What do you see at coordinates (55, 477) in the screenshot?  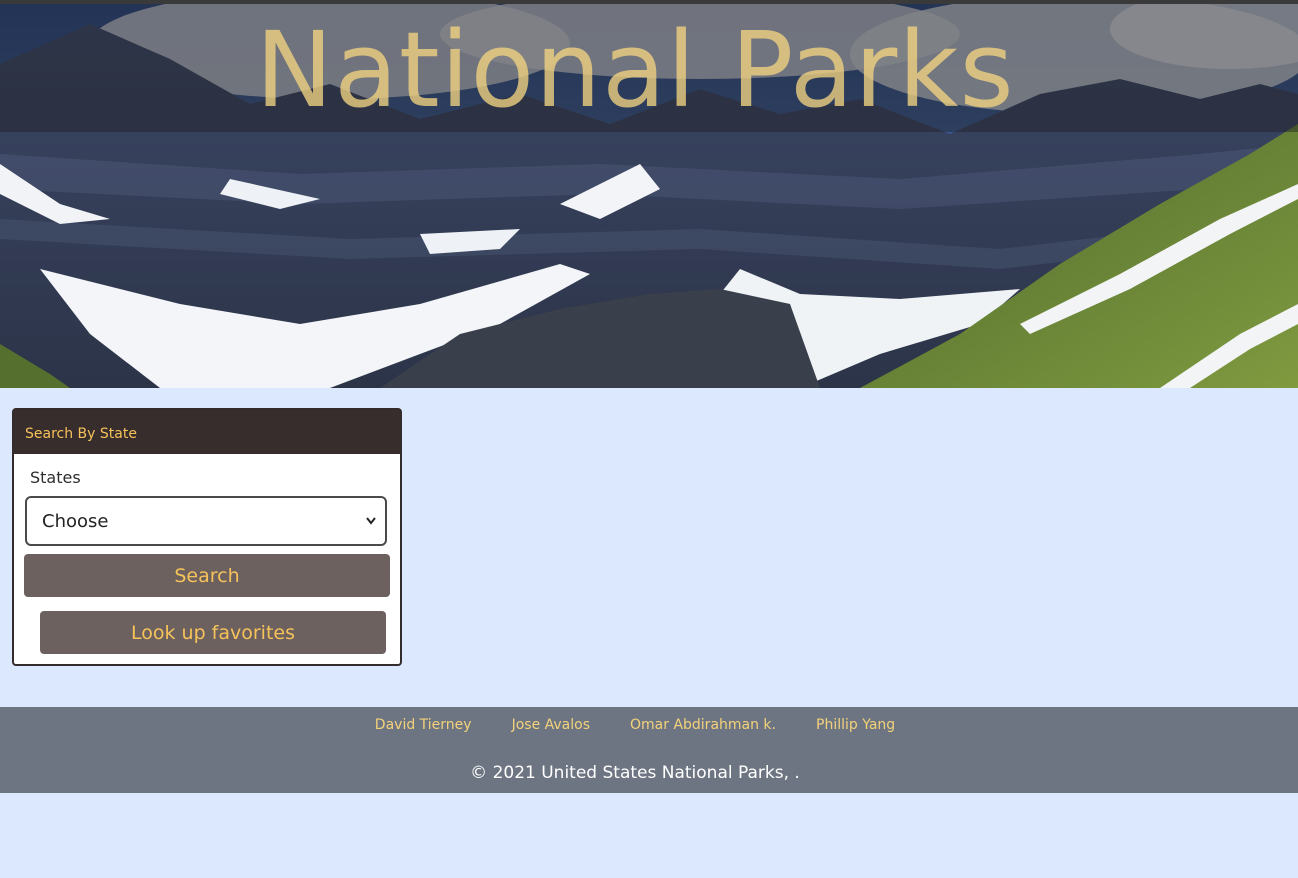 I see `states-label: States` at bounding box center [55, 477].